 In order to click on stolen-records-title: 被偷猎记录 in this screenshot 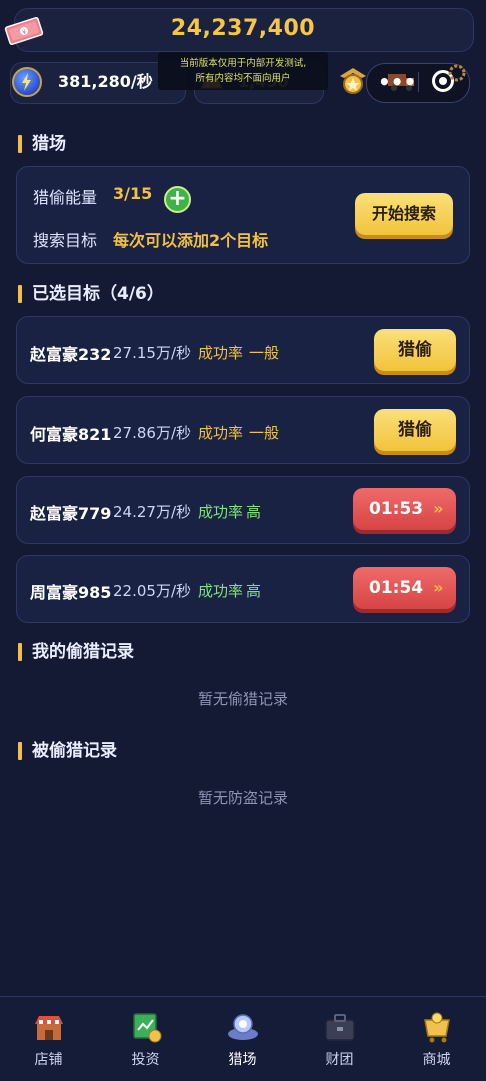, I will do `click(67, 751)`.